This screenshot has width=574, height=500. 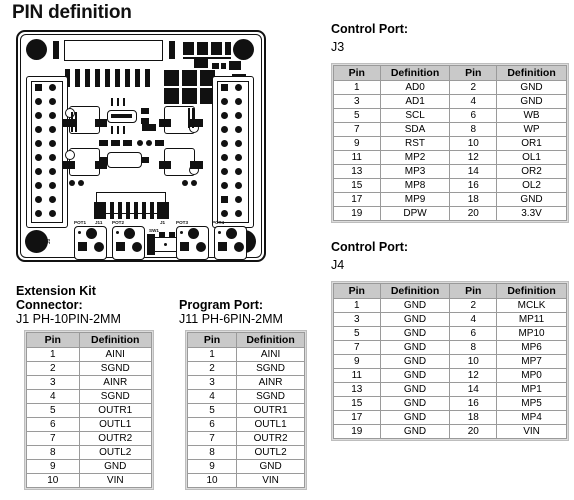 What do you see at coordinates (145, 111) in the screenshot?
I see `smd-pair-a` at bounding box center [145, 111].